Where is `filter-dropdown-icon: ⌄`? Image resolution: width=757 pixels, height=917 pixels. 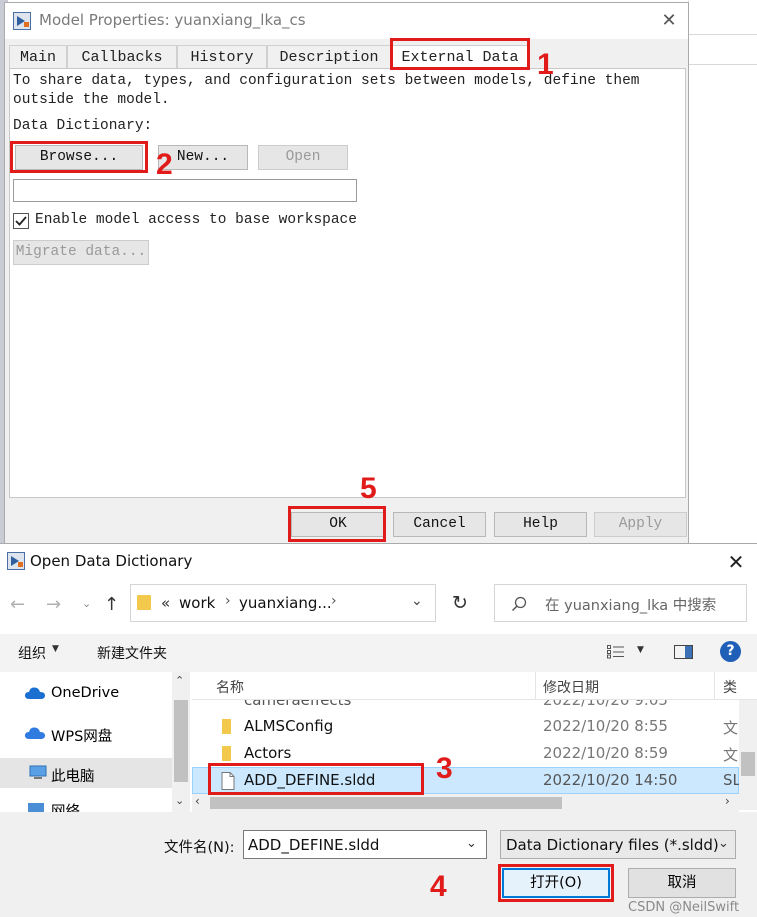
filter-dropdown-icon: ⌄ is located at coordinates (723, 843).